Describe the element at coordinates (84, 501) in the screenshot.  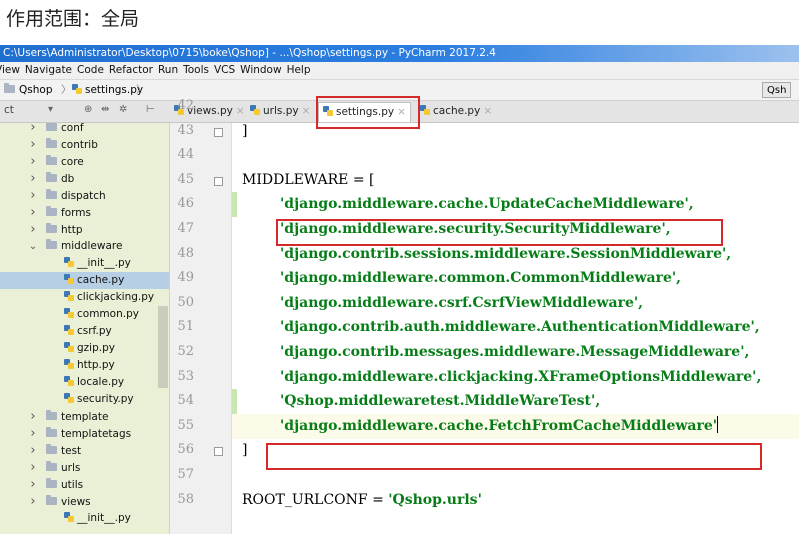
I see `tree-folder-views: › views` at that location.